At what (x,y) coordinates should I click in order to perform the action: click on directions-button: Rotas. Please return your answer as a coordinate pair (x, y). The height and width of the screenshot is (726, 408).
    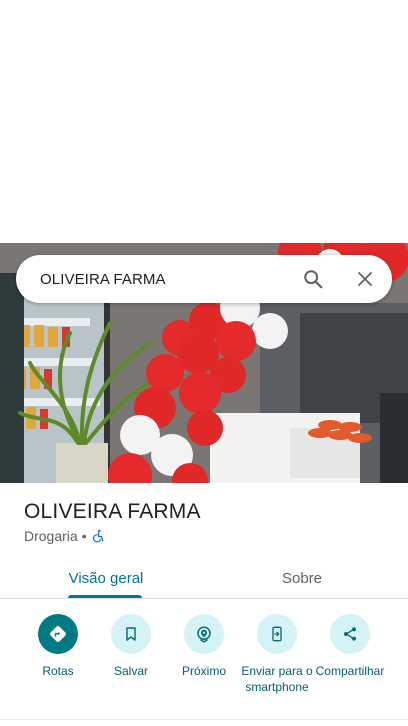
    Looking at the image, I should click on (58, 646).